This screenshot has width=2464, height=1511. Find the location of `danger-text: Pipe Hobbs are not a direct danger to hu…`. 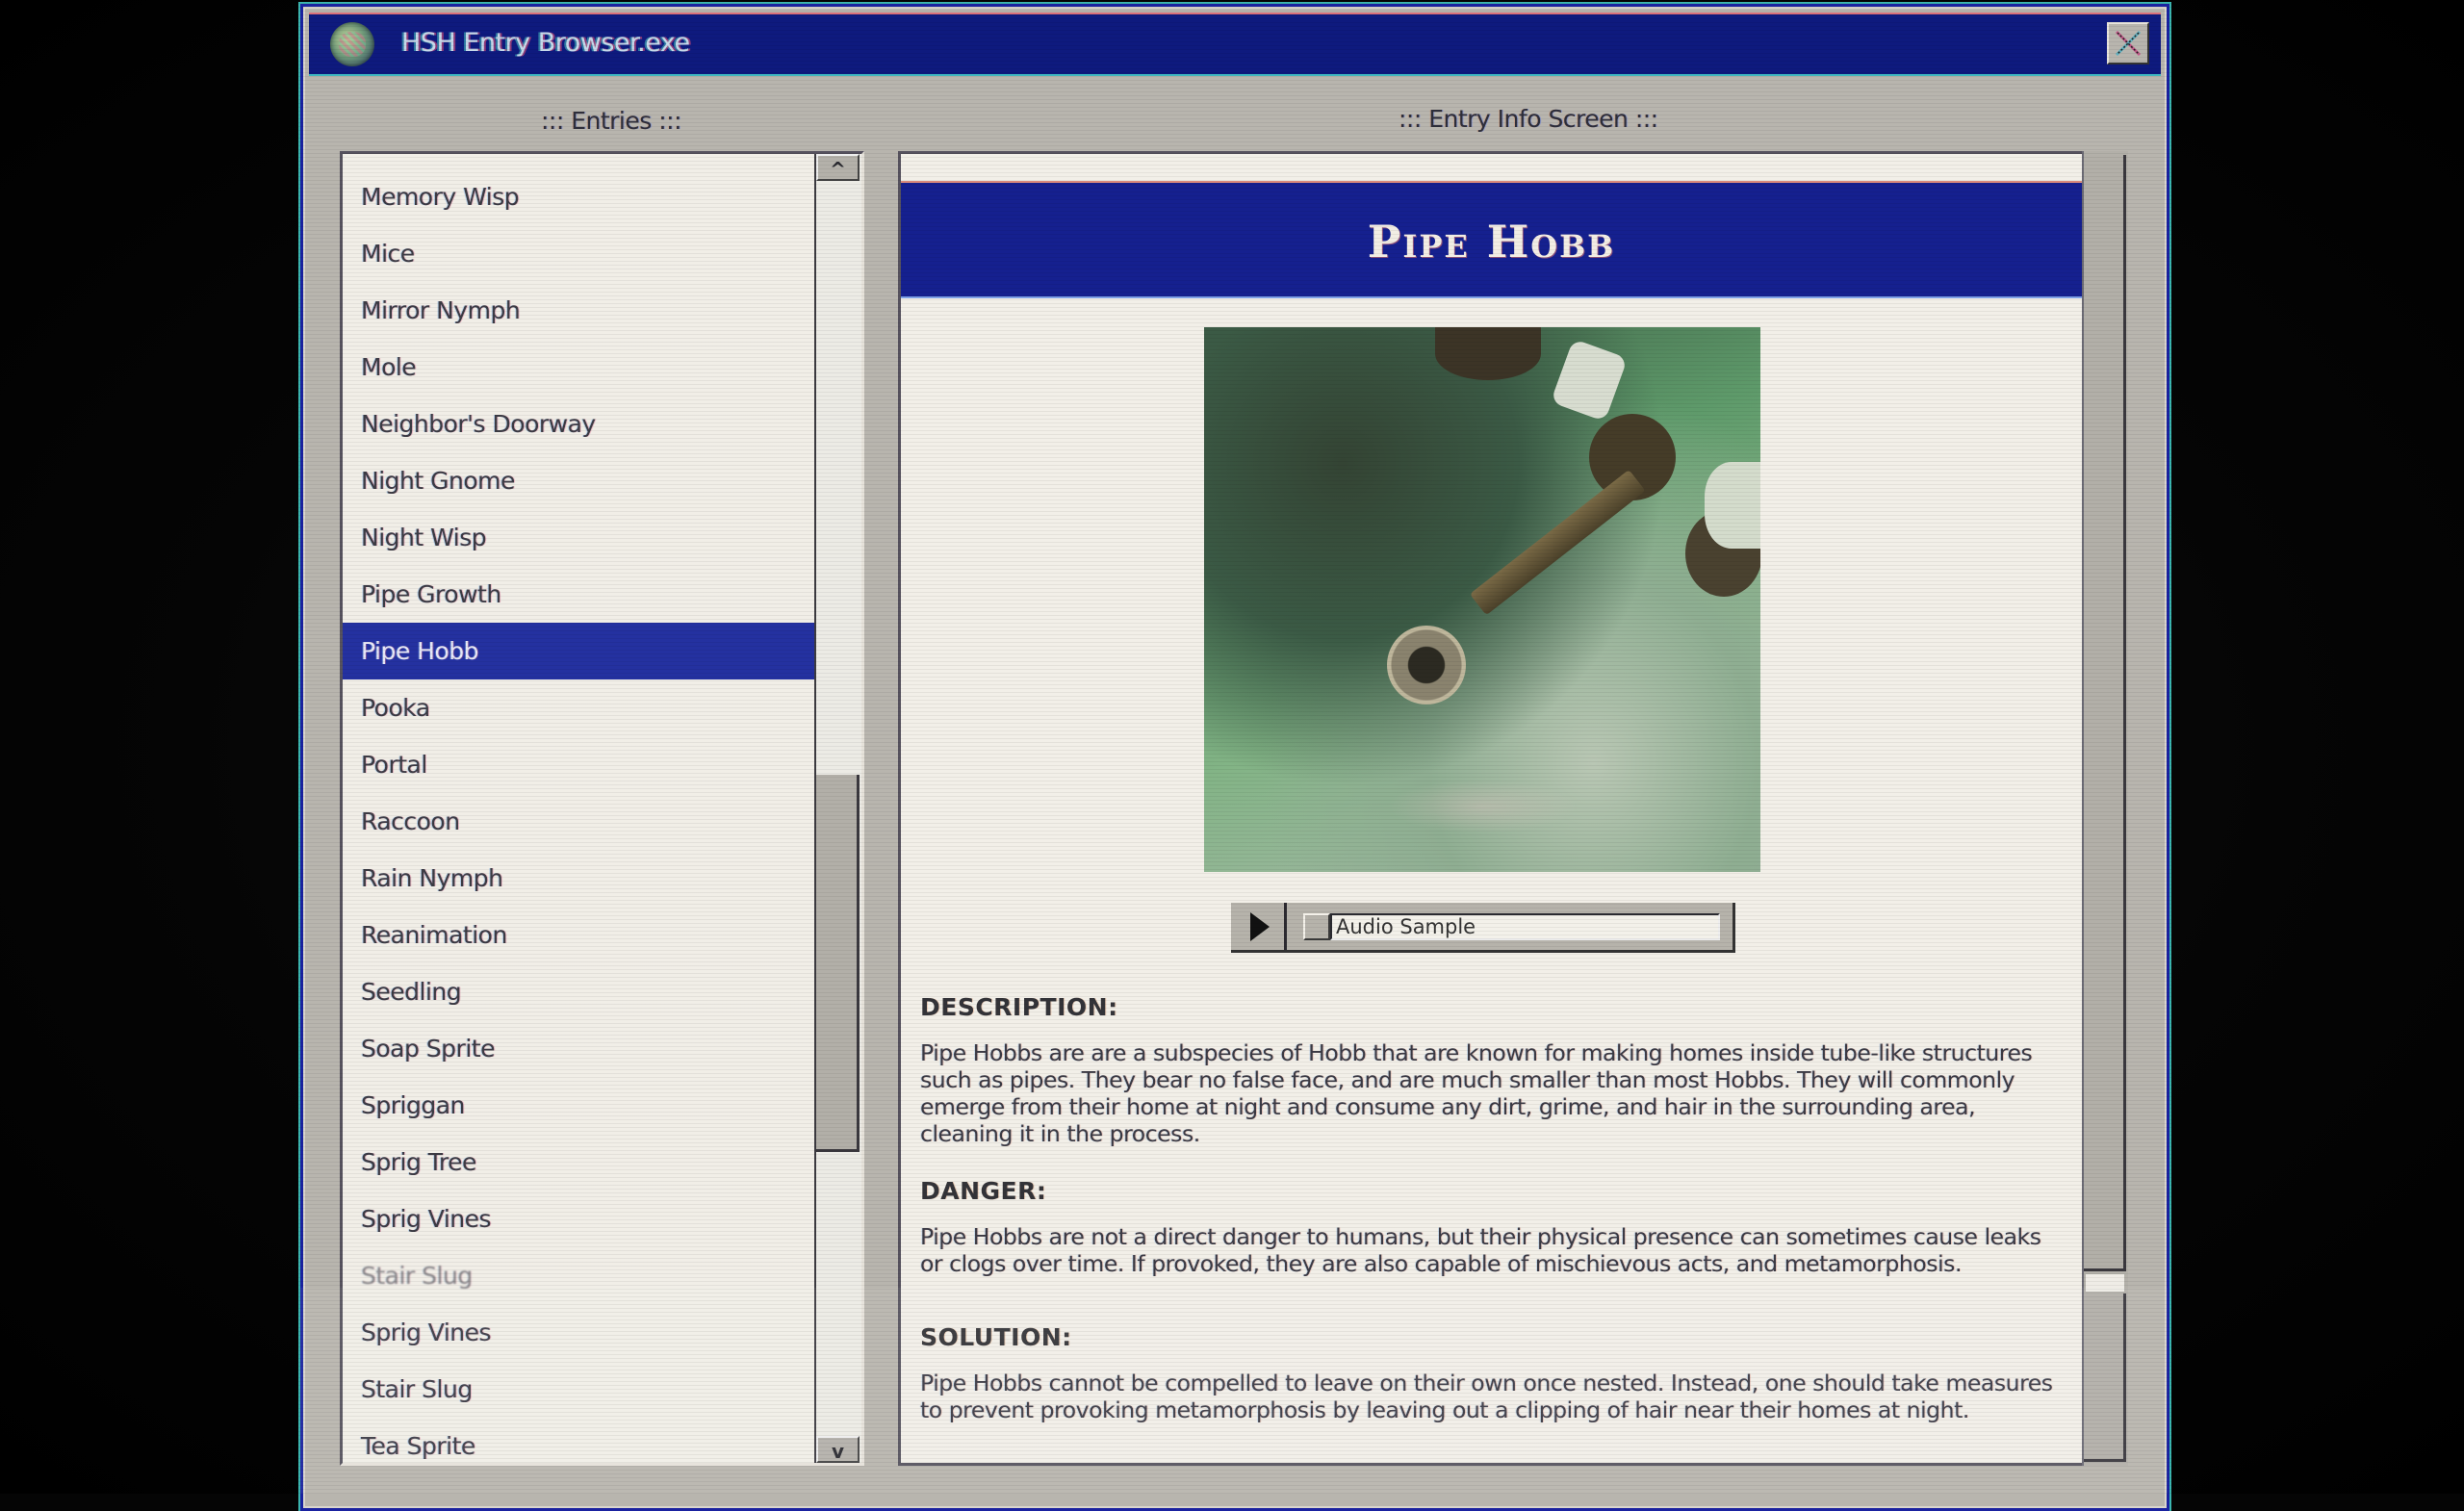

danger-text: Pipe Hobbs are not a direct danger to hu… is located at coordinates (1480, 1250).